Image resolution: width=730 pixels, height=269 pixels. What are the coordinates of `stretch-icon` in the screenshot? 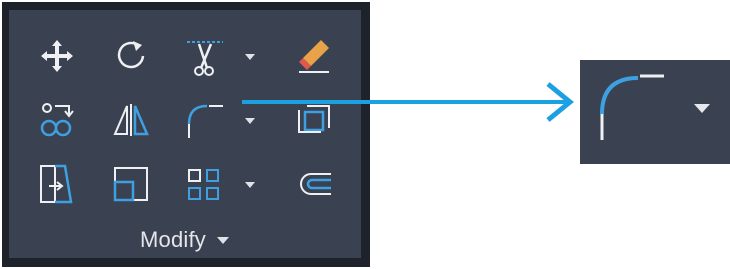 It's located at (56, 184).